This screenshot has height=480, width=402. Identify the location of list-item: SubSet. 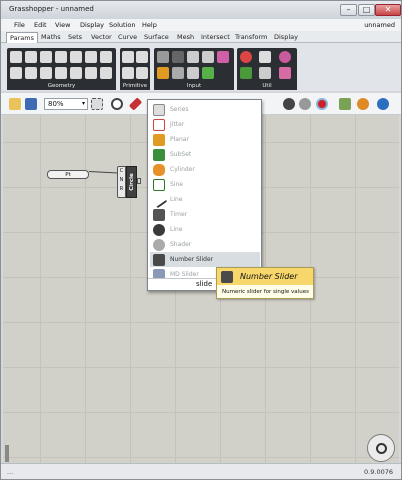
(205, 154).